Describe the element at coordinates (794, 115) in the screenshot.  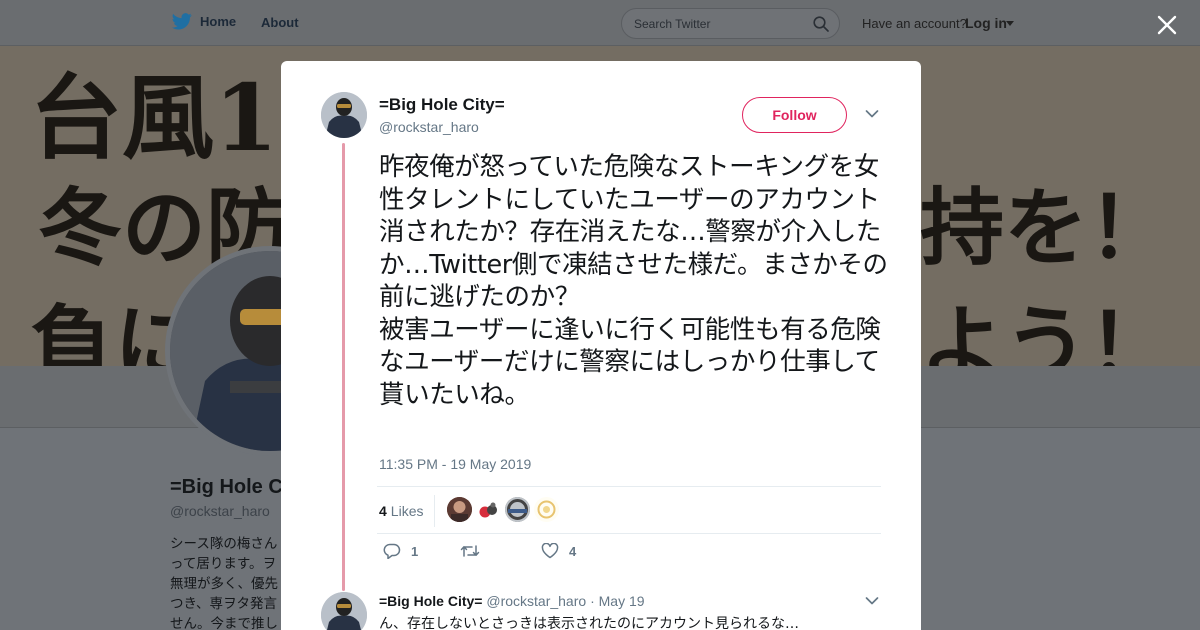
I see `follow-button: Follow` at that location.